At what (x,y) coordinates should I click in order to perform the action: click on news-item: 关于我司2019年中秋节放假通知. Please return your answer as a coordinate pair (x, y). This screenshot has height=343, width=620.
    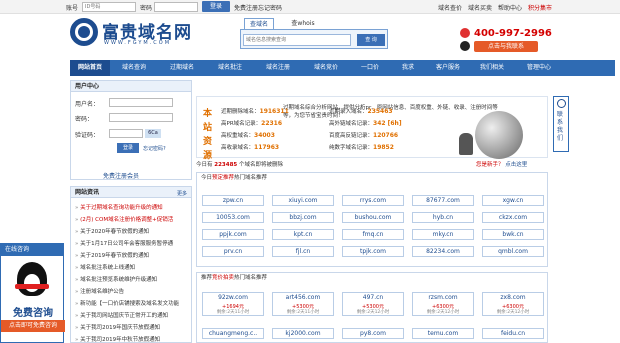
    Looking at the image, I should click on (133, 339).